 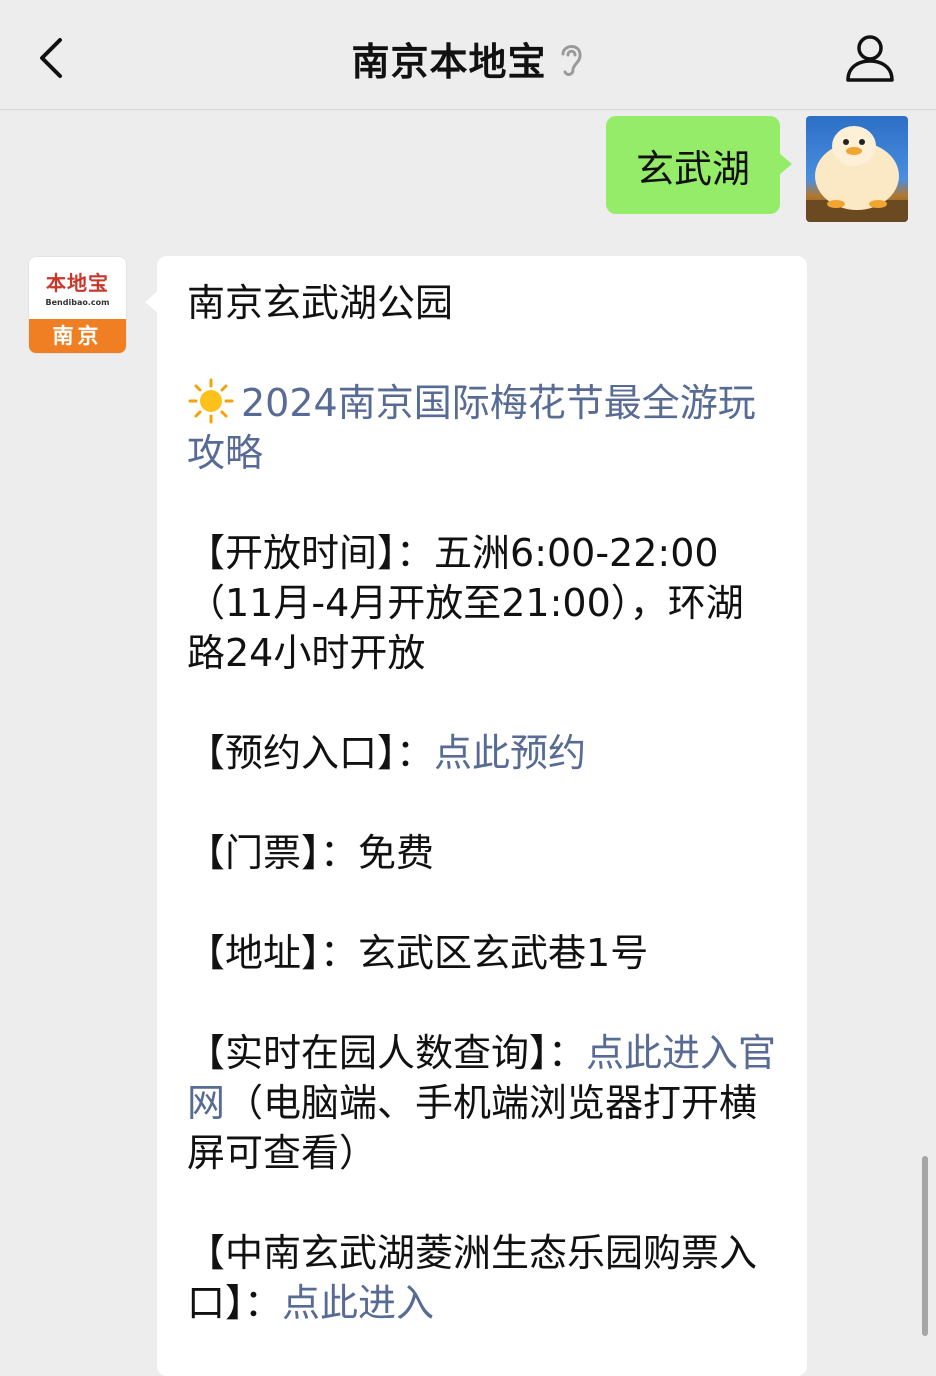 I want to click on person-icon, so click(x=870, y=58).